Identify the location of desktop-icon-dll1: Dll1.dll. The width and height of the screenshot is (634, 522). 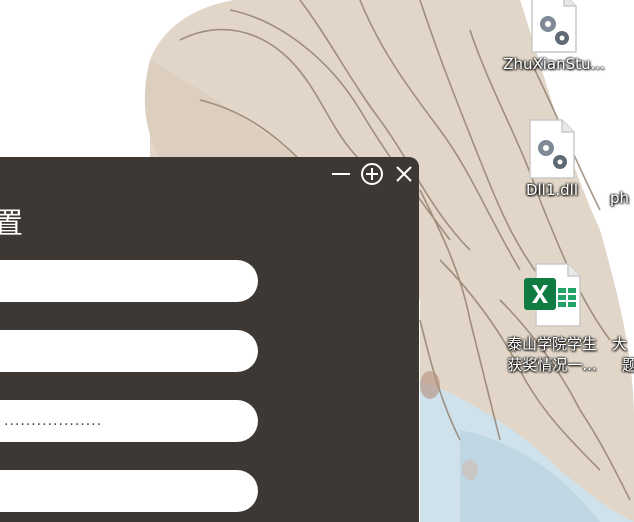
(552, 159).